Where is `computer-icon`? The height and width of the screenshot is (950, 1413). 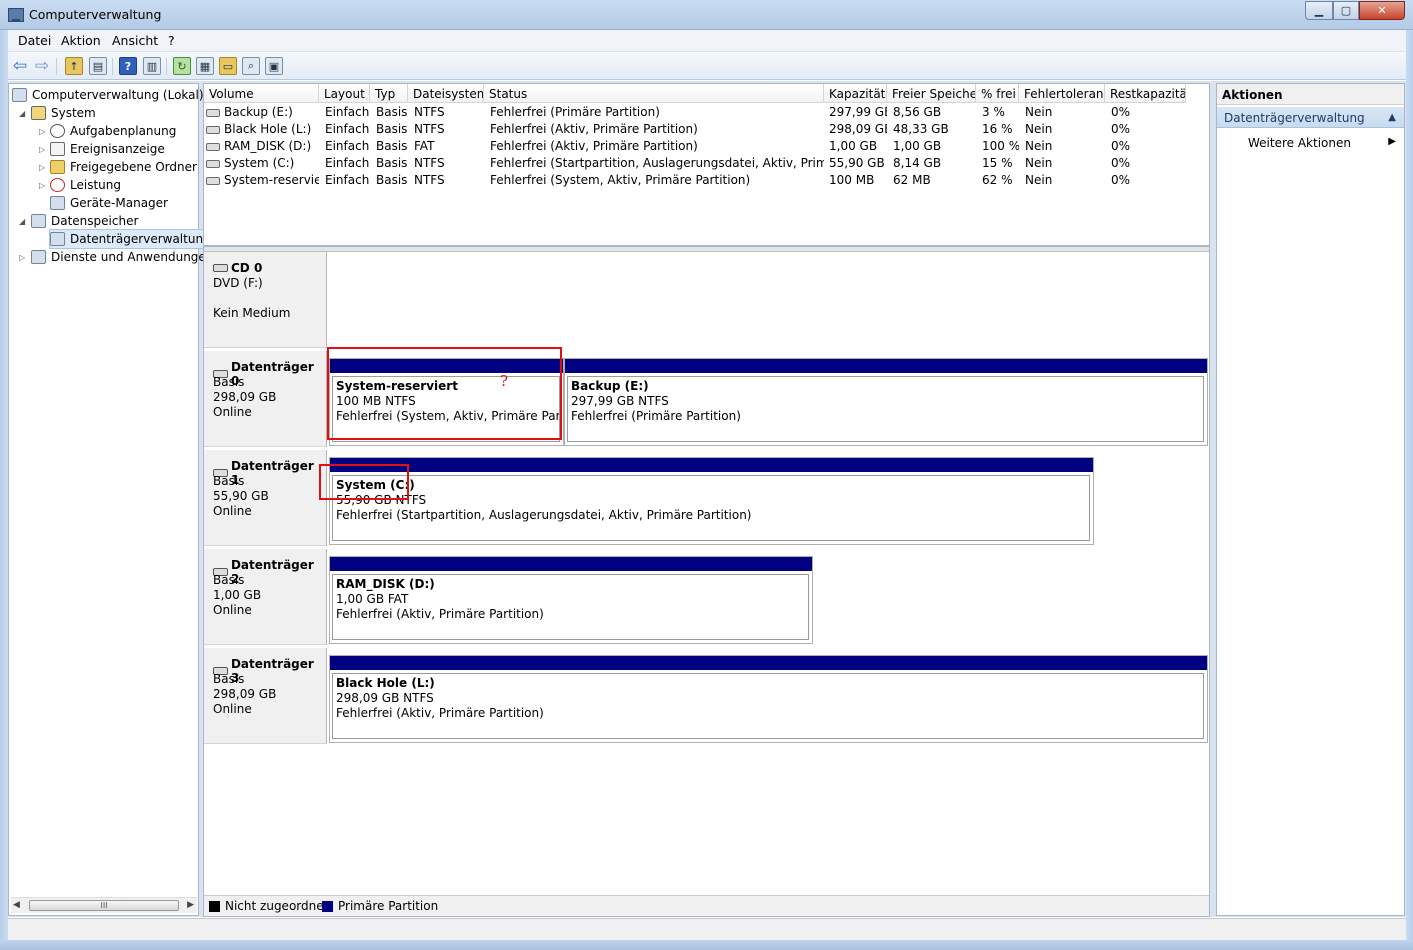 computer-icon is located at coordinates (19, 95).